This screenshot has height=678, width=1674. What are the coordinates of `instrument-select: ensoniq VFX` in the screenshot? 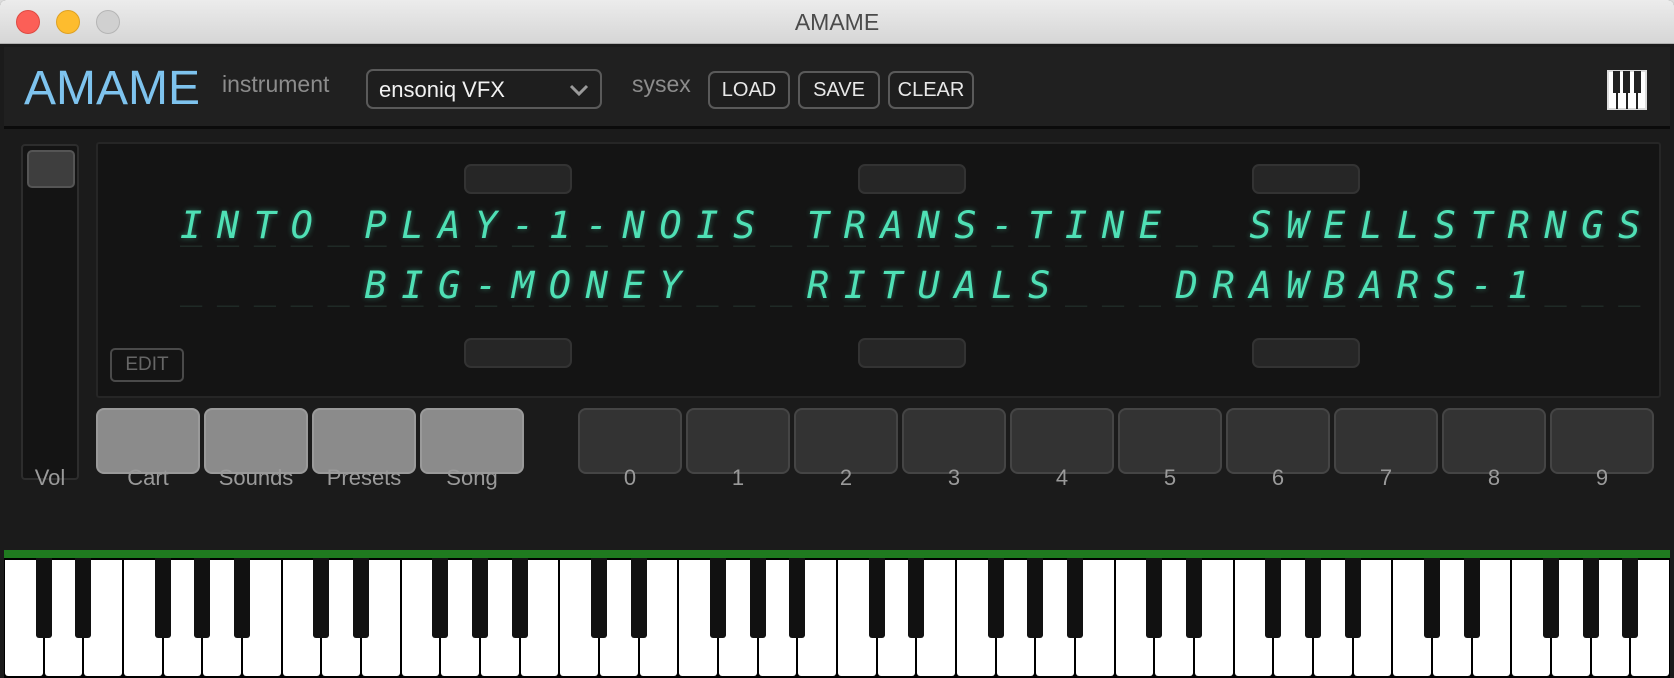 It's located at (484, 89).